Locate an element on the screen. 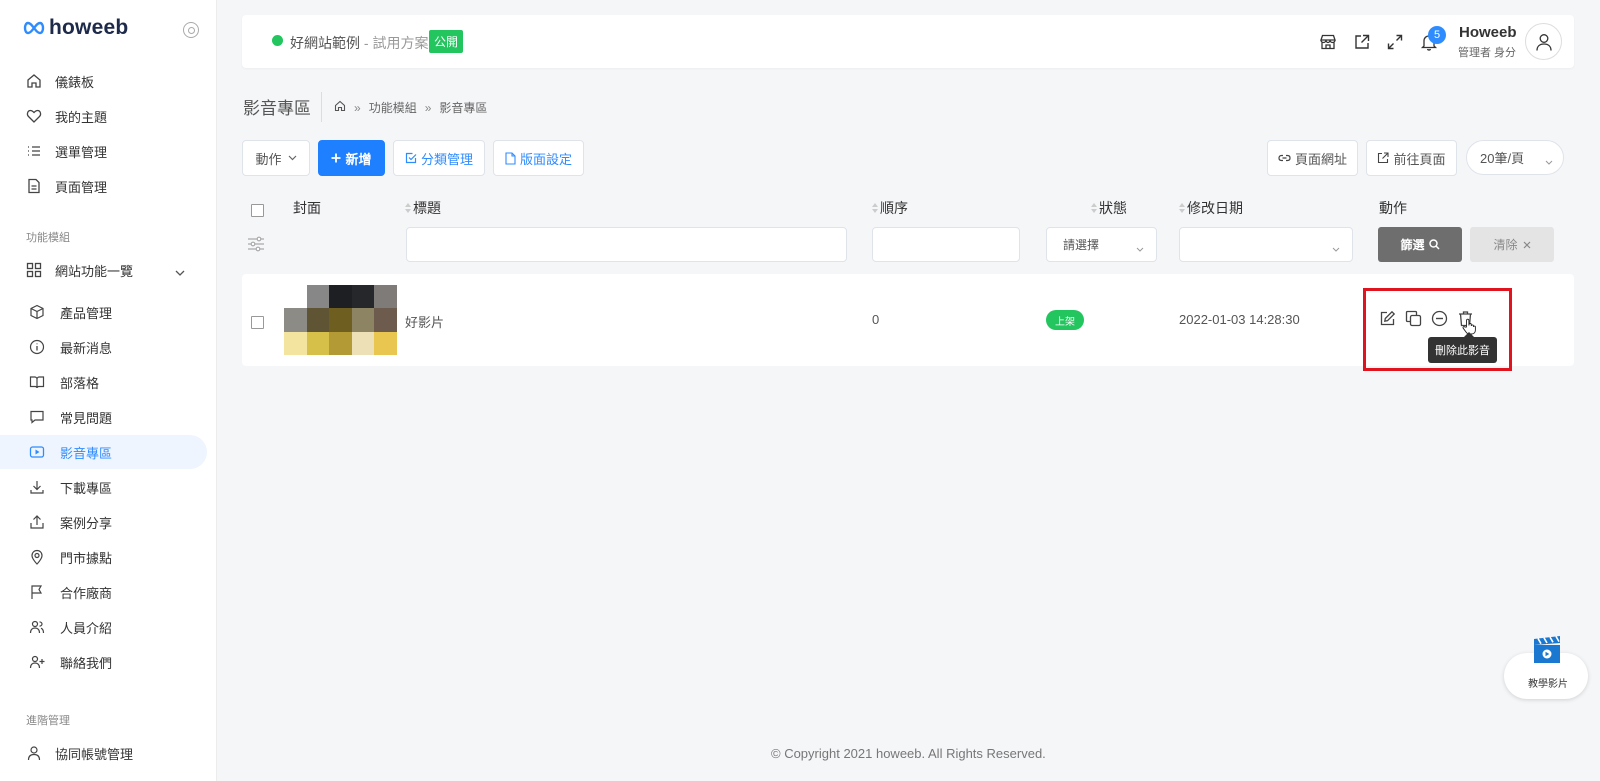 Image resolution: width=1600 pixels, height=781 pixels. goto-page-label: 前往頁面 is located at coordinates (1419, 159).